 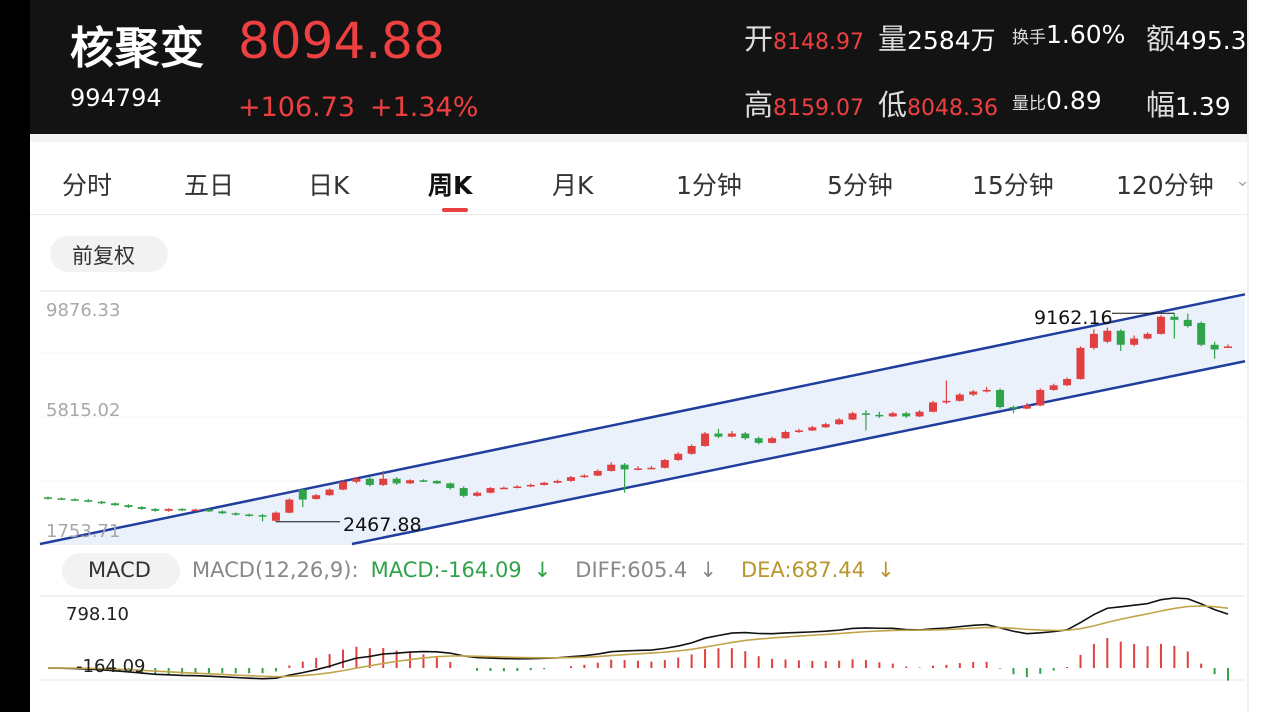 I want to click on macd-button-label: MACD, so click(x=119, y=570).